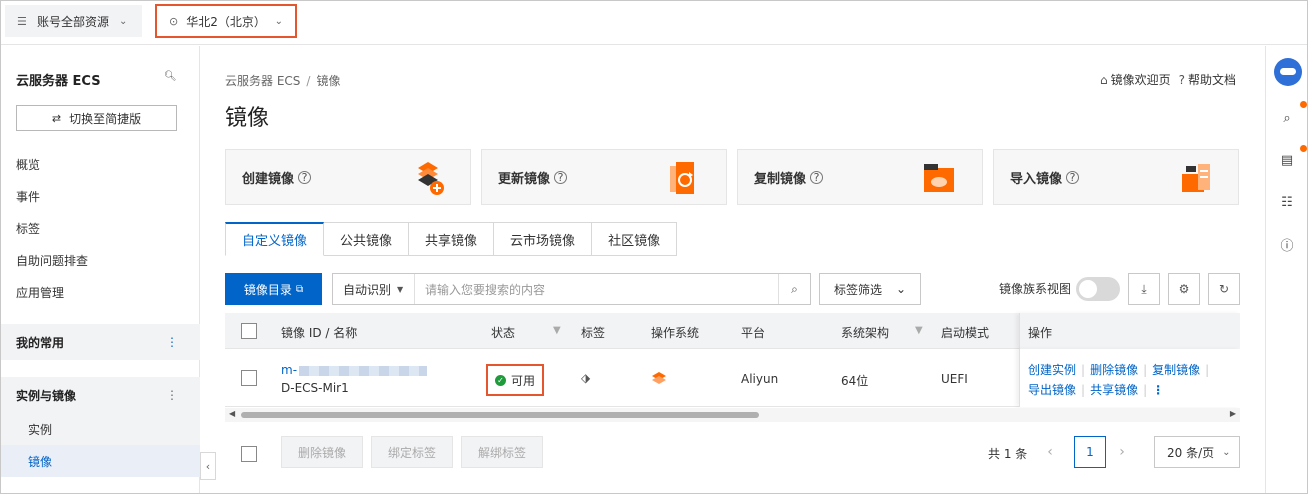 The height and width of the screenshot is (494, 1308). What do you see at coordinates (1036, 179) in the screenshot?
I see `card-label: 导入镜像` at bounding box center [1036, 179].